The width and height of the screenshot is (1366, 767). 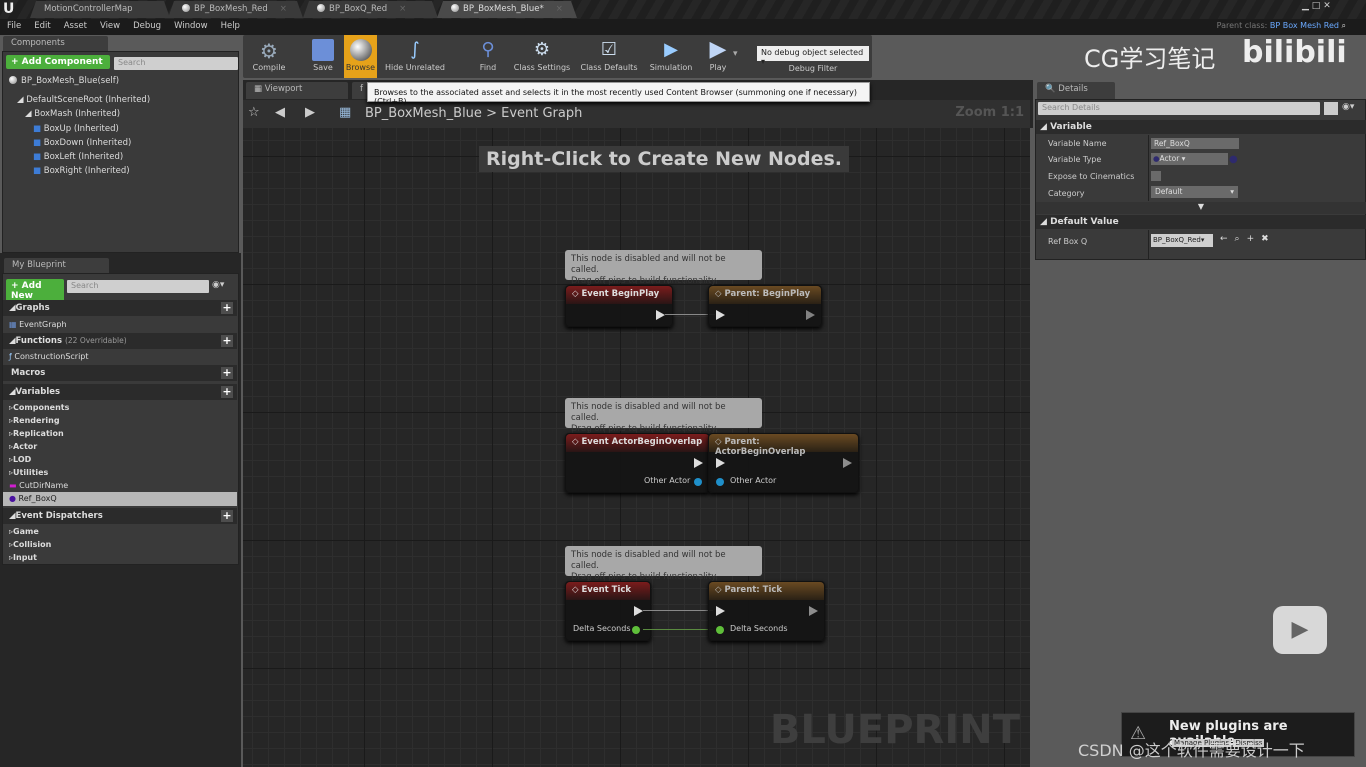 I want to click on browse-button: Browse, so click(x=360, y=56).